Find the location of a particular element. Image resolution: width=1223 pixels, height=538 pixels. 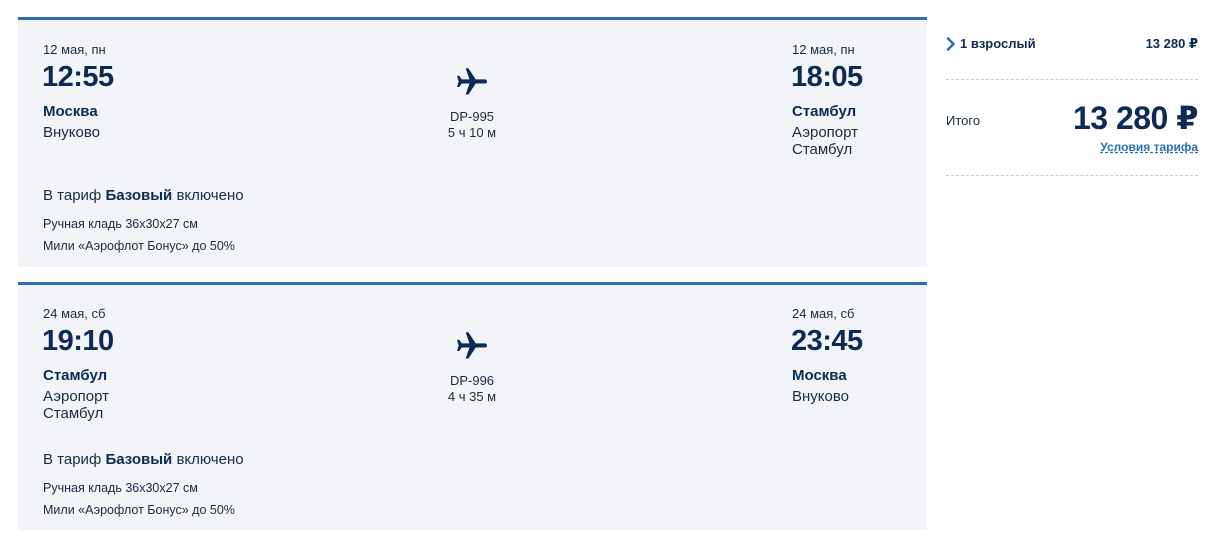

arrival-date: 12 мая, пн is located at coordinates (823, 49).